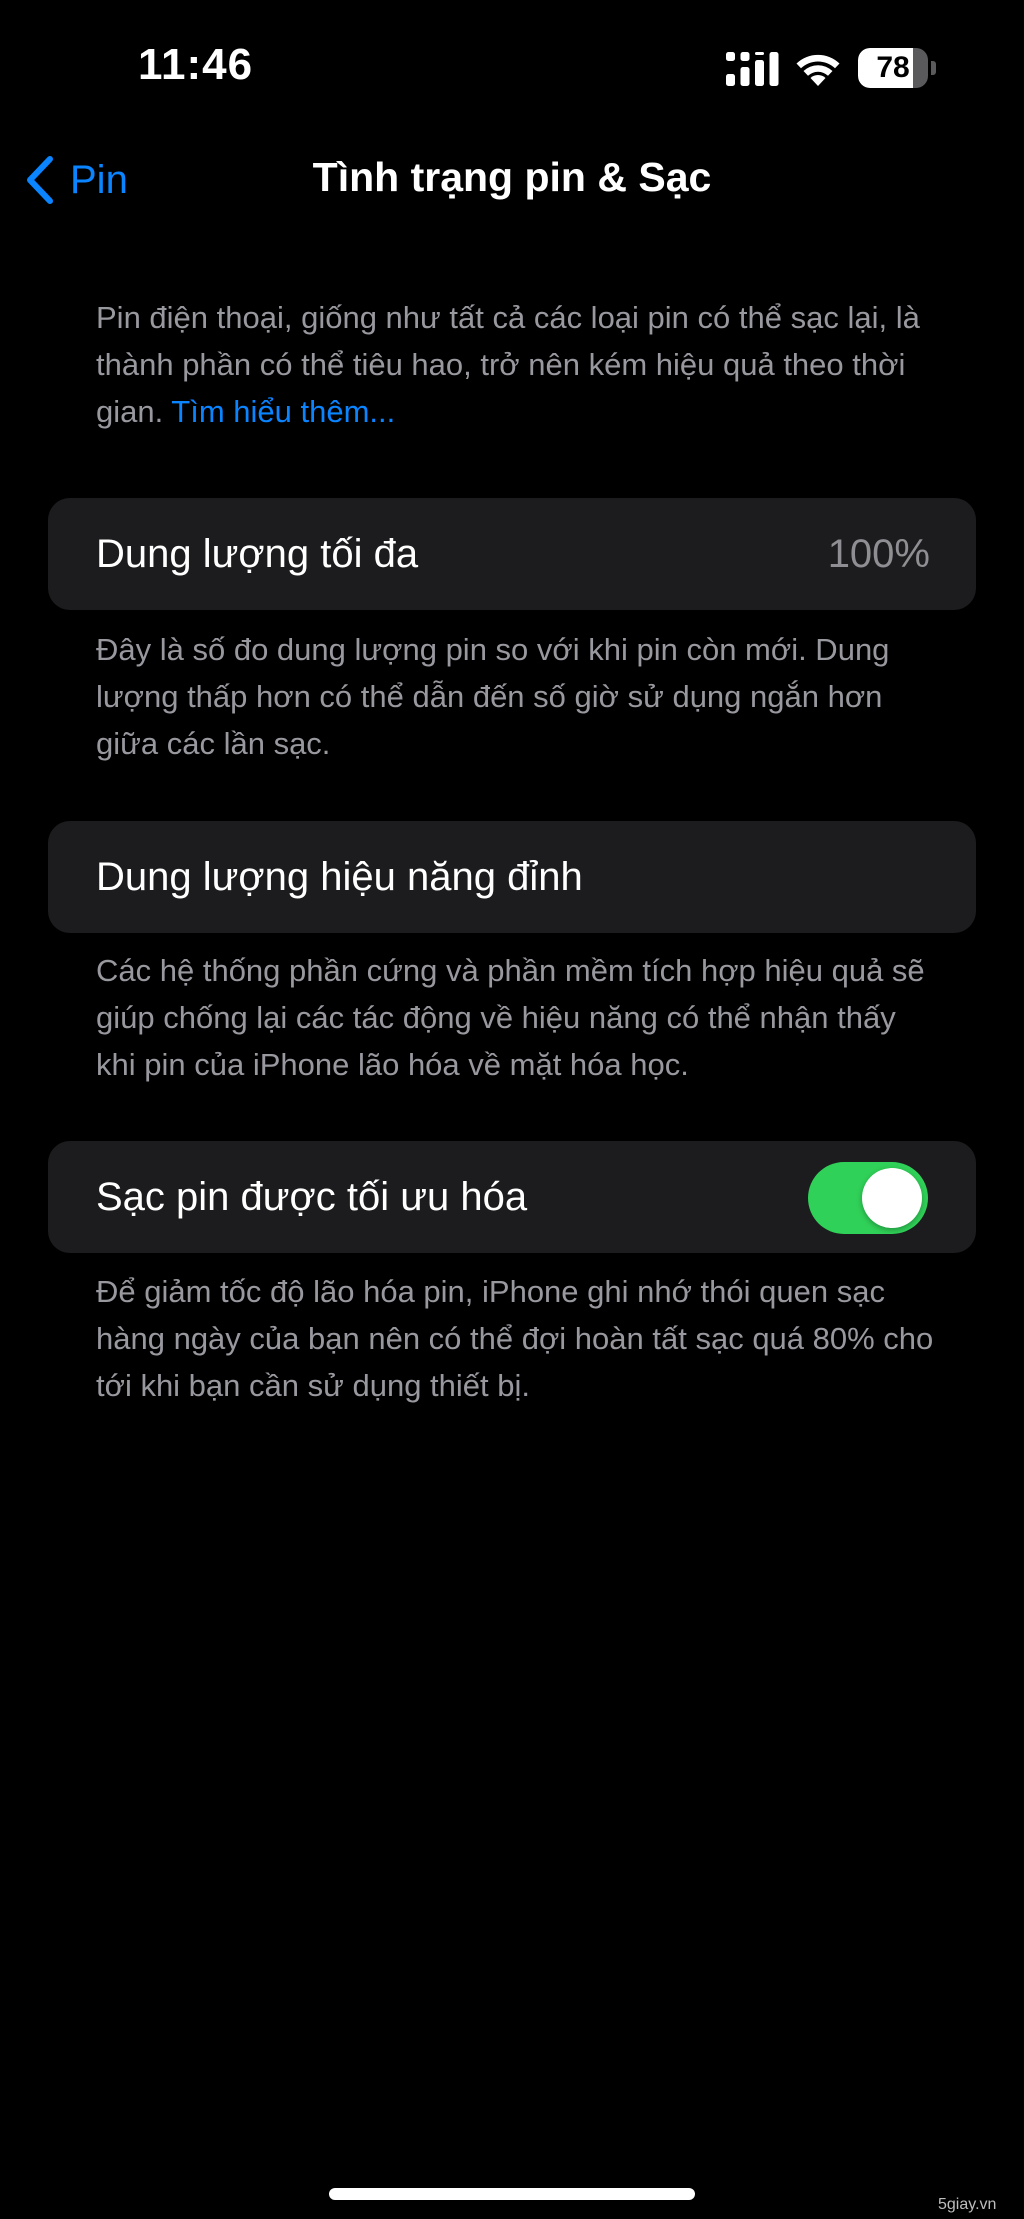 This screenshot has width=1024, height=2219. I want to click on watermark: 5giay.vn, so click(967, 2204).